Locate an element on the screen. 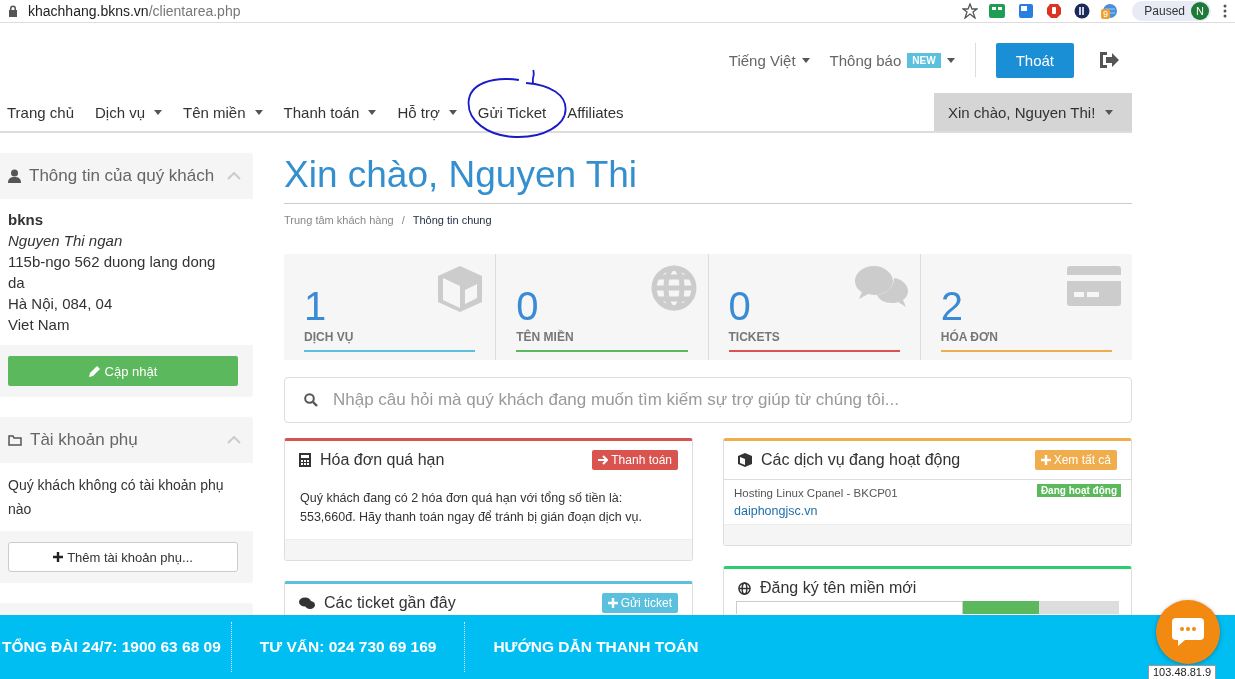 The height and width of the screenshot is (679, 1235). panel-title: Các dịch vụ đang hoạt động is located at coordinates (861, 460).